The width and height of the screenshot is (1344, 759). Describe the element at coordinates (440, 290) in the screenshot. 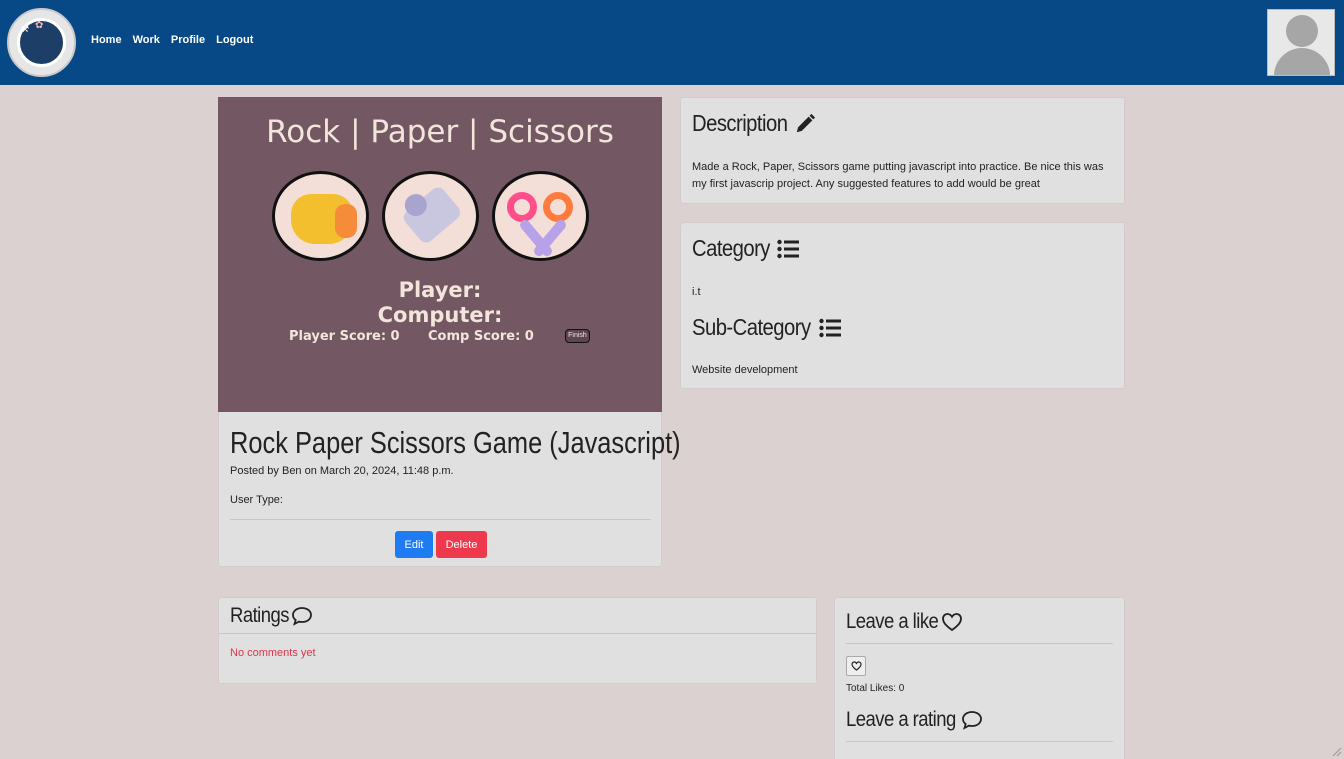

I see `player-label: Player:` at that location.